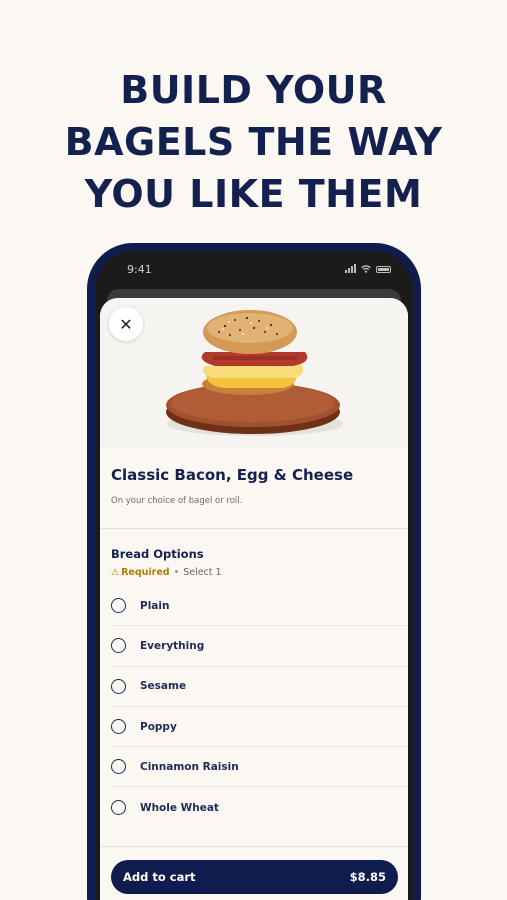 Image resolution: width=507 pixels, height=900 pixels. What do you see at coordinates (254, 268) in the screenshot?
I see `status-bar: 9:41` at bounding box center [254, 268].